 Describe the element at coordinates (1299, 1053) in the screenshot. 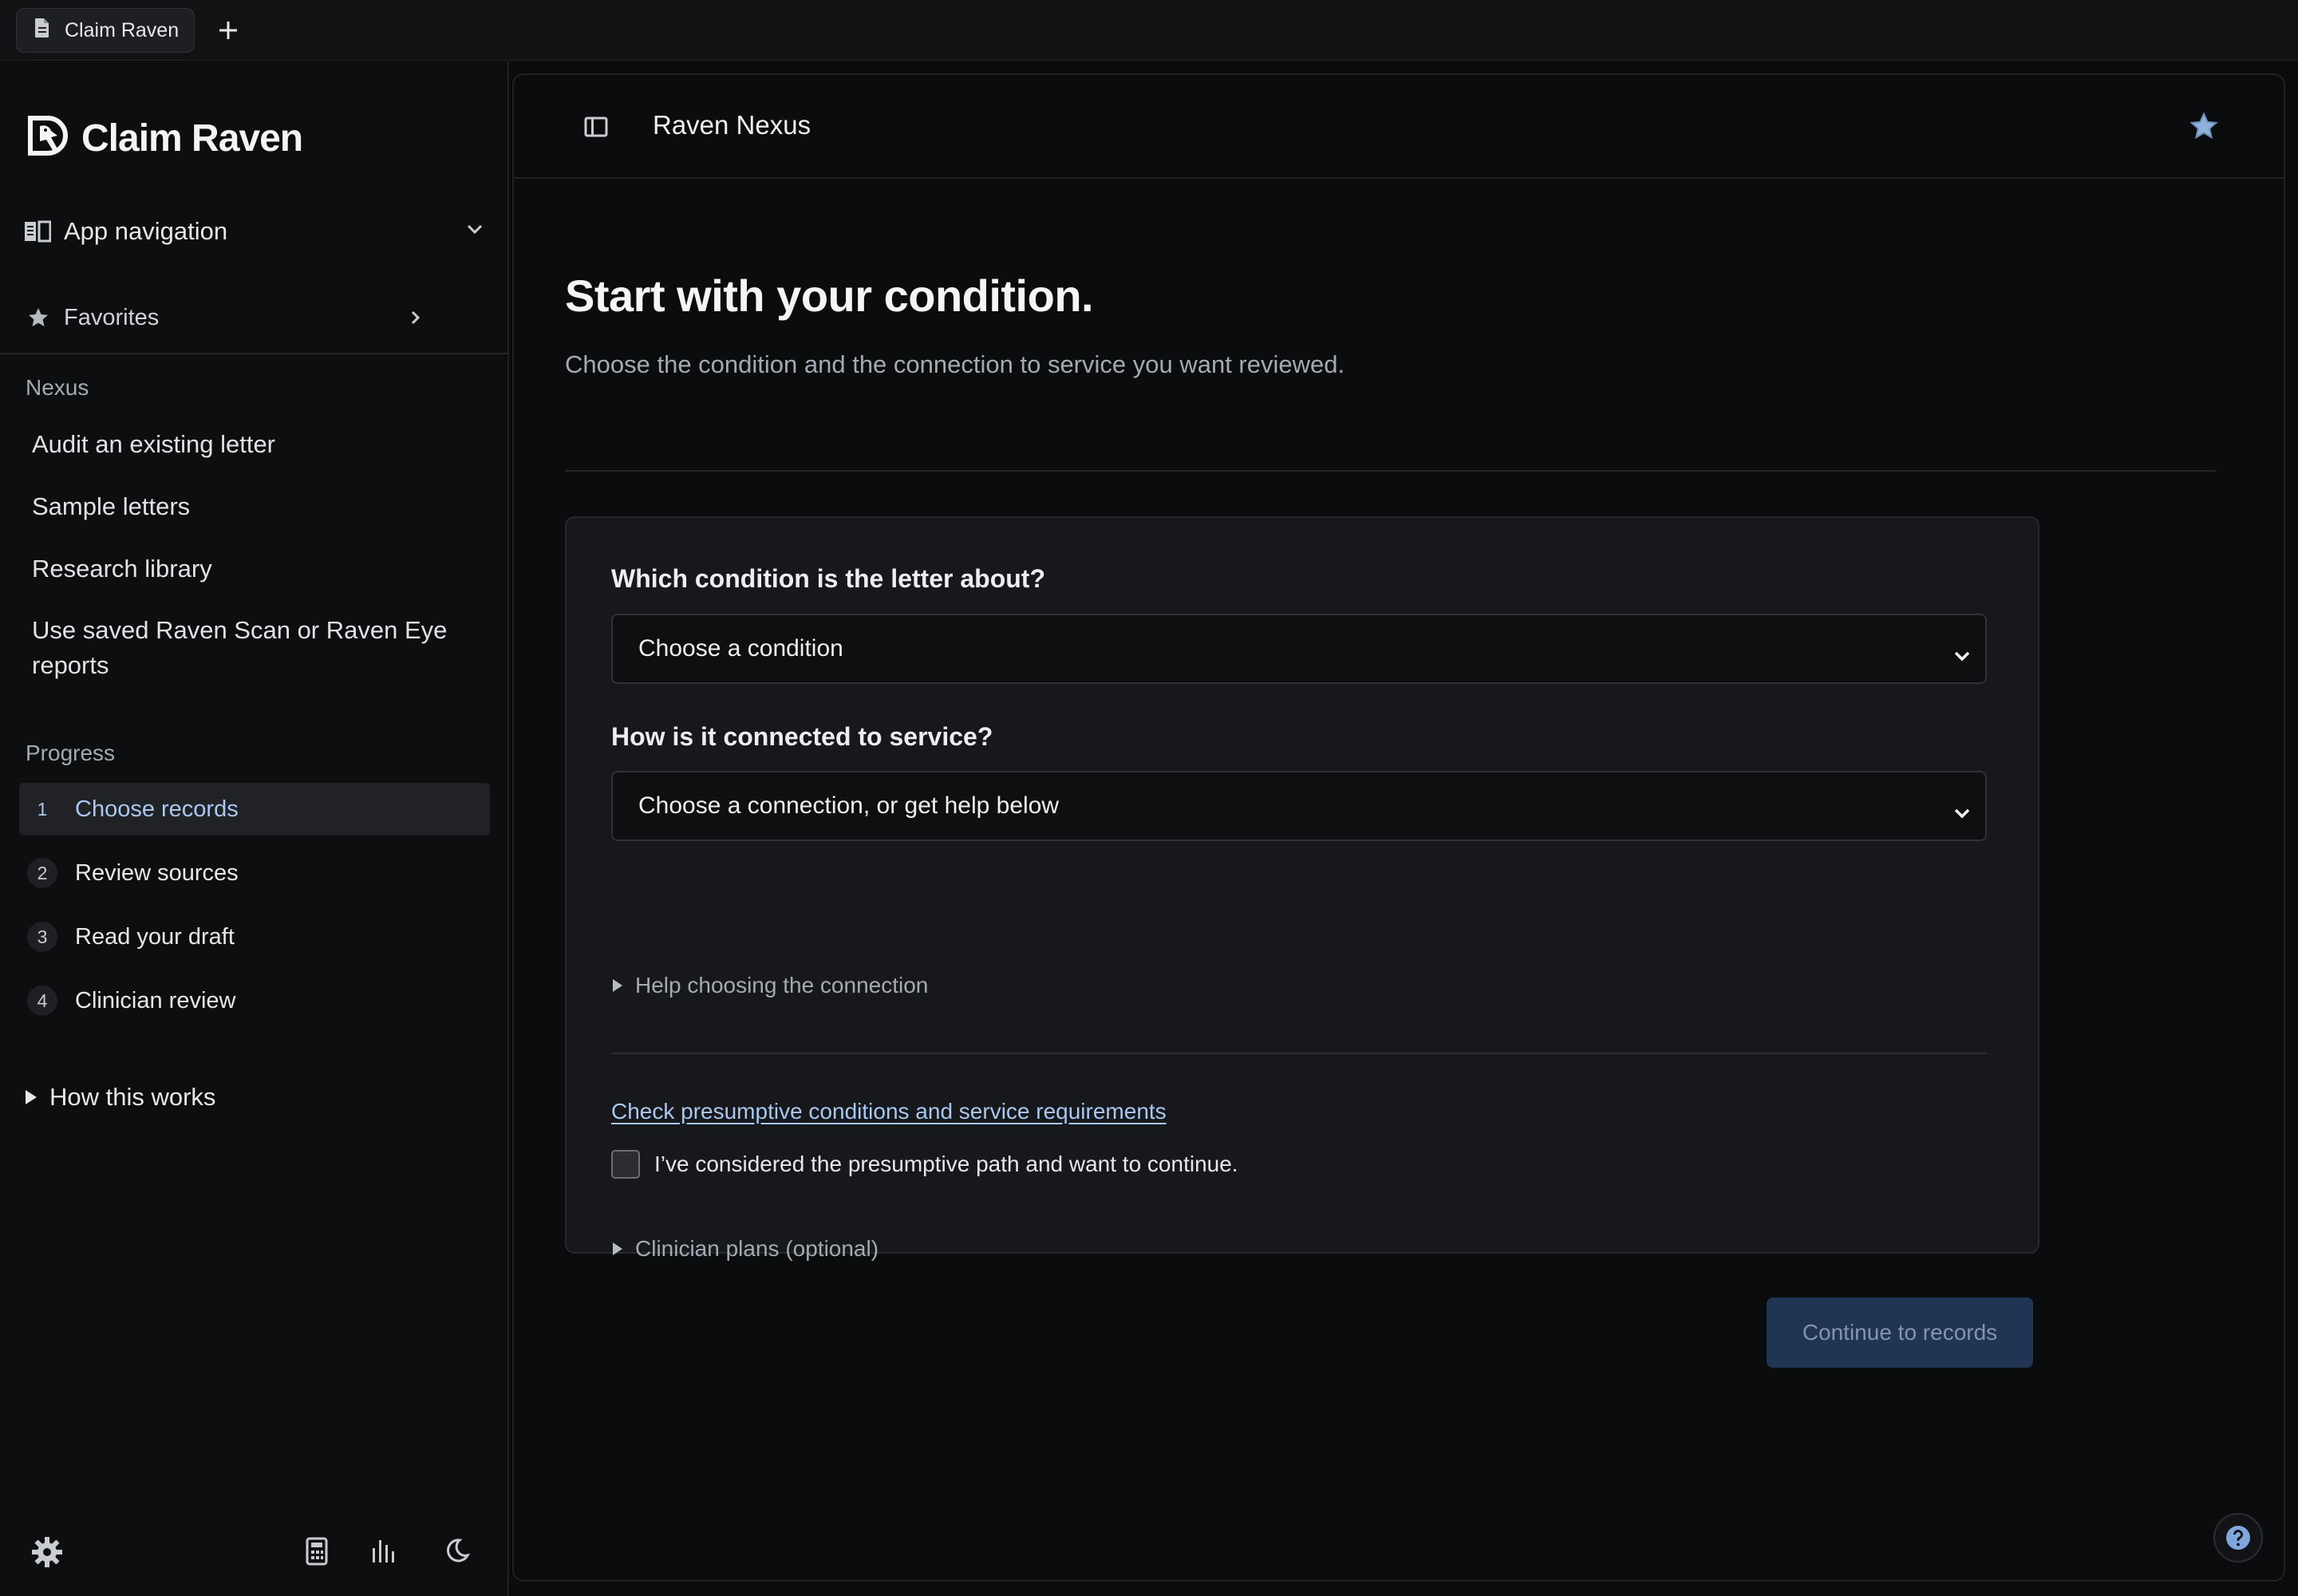

I see `card-divider` at that location.